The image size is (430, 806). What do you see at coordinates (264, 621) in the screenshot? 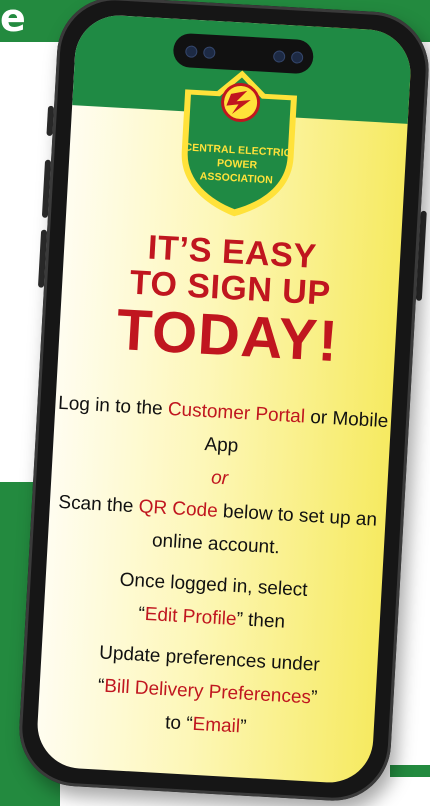
I see `instruction-edit-suffix: then` at bounding box center [264, 621].